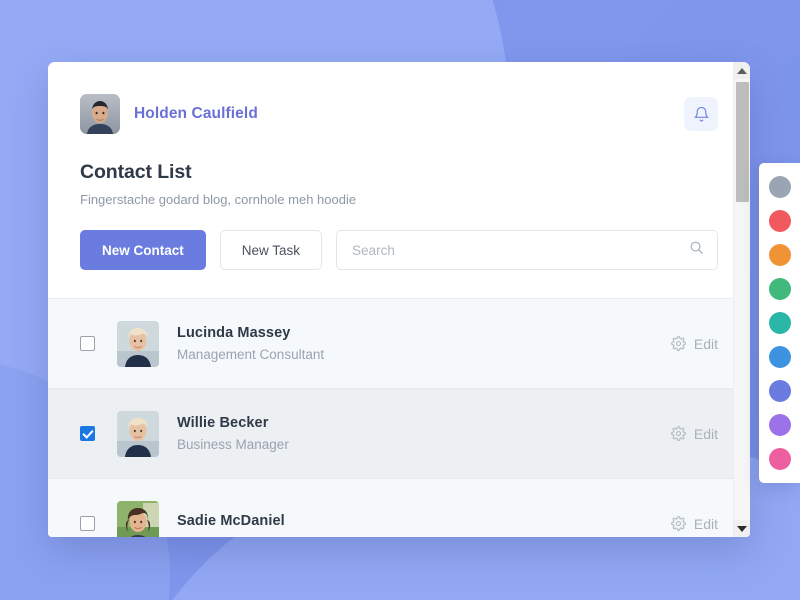 The image size is (800, 600). Describe the element at coordinates (779, 255) in the screenshot. I see `swatch-orange` at that location.